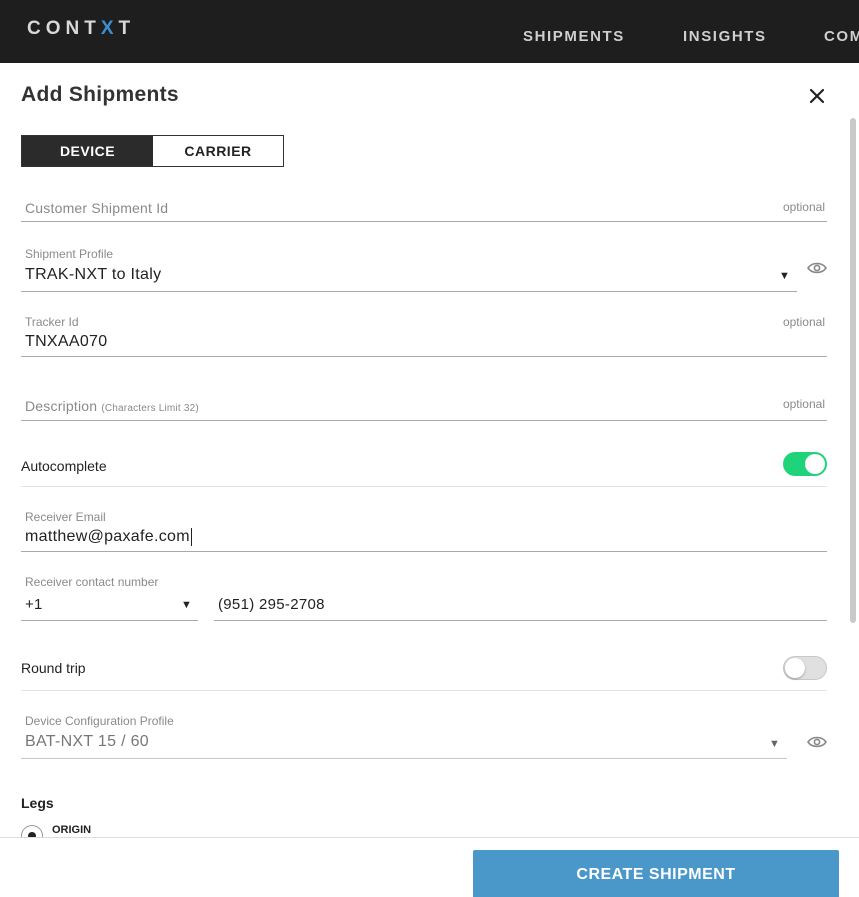  I want to click on country-code-select: +1 ▼, so click(109, 607).